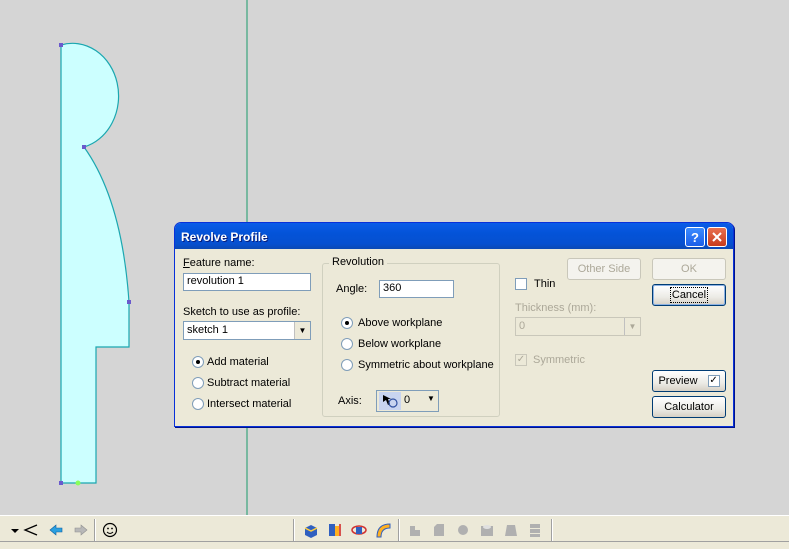  Describe the element at coordinates (78, 483) in the screenshot. I see `profile-midpoint` at that location.